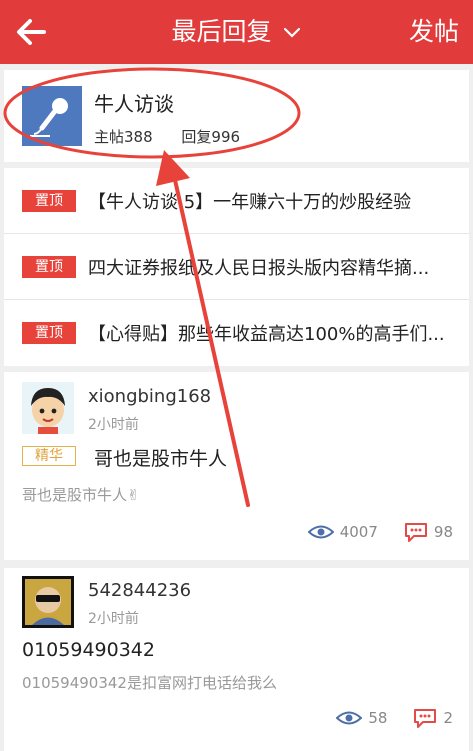 The width and height of the screenshot is (473, 751). I want to click on comment-count-value: 98, so click(443, 532).